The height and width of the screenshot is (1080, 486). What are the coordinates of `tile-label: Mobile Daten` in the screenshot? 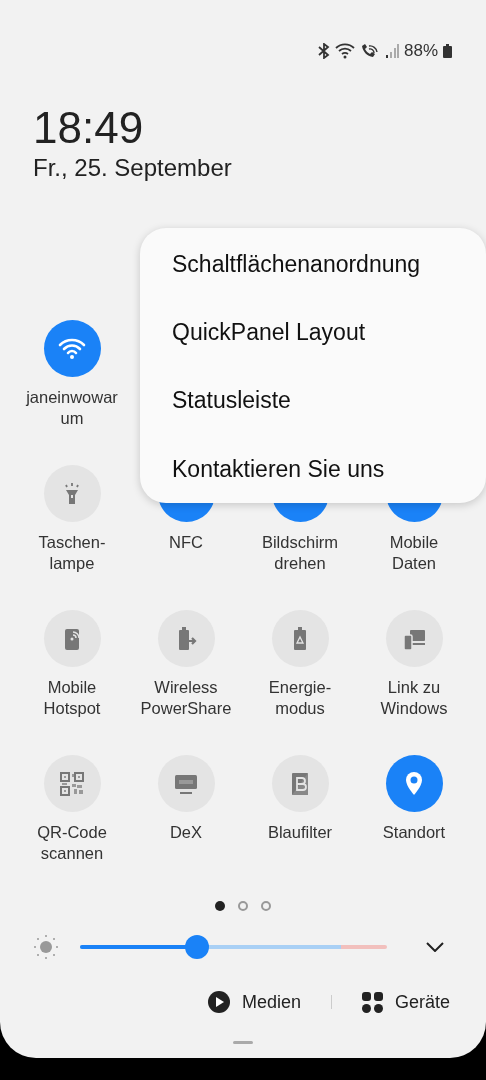 It's located at (414, 553).